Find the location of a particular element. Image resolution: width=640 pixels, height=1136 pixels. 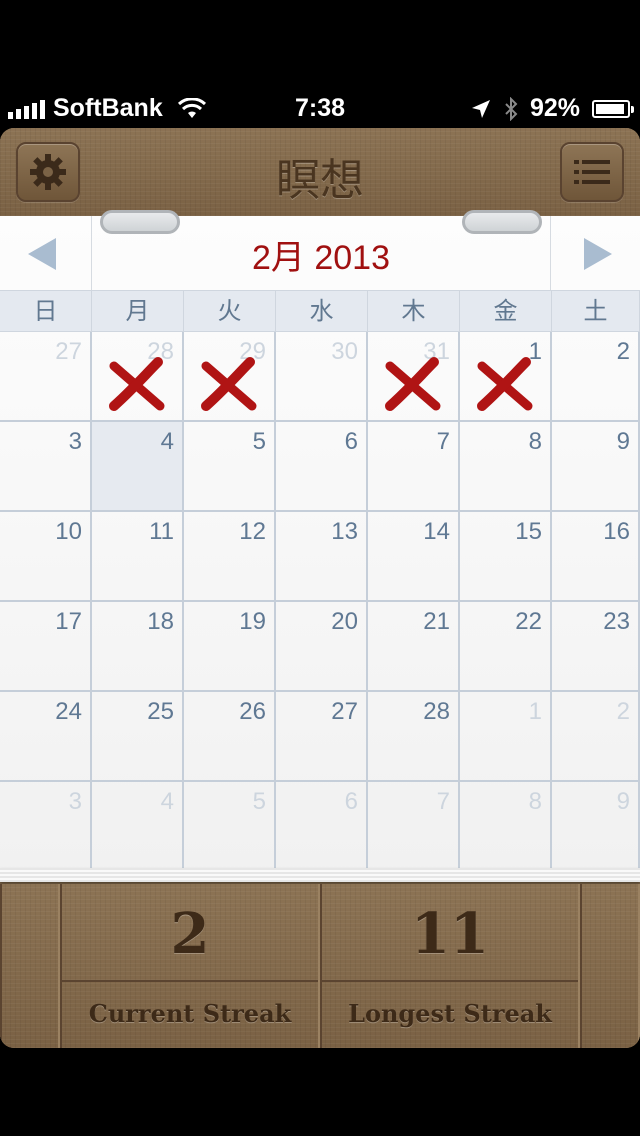

calendar-week-row: 17 18 19 20 21 22 23 is located at coordinates (320, 647).